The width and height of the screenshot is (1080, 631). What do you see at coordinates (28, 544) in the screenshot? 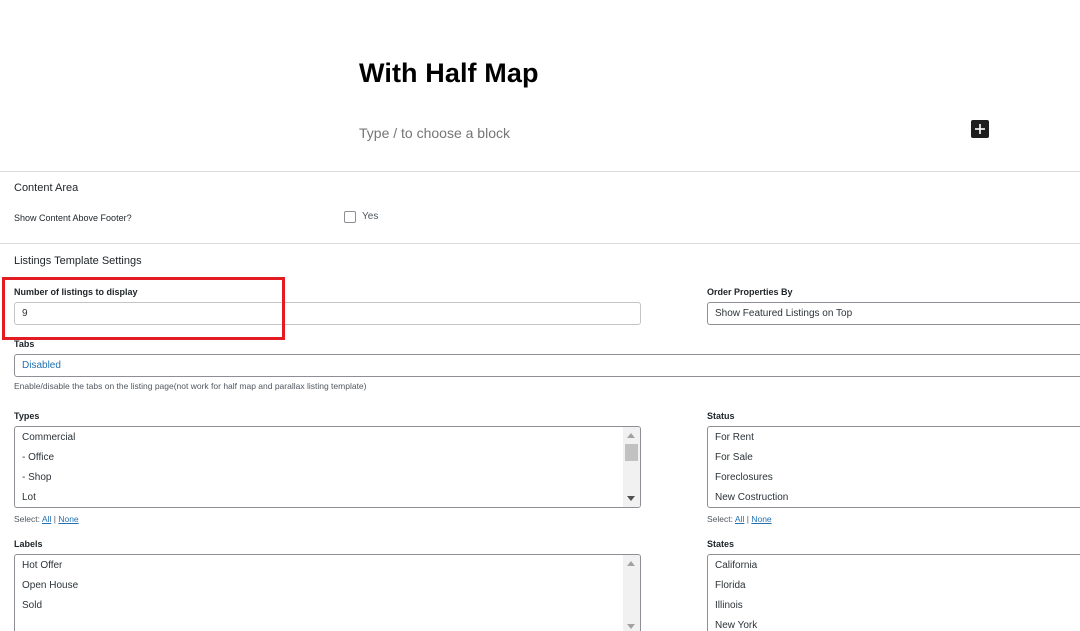
I see `labels-label: Labels` at bounding box center [28, 544].